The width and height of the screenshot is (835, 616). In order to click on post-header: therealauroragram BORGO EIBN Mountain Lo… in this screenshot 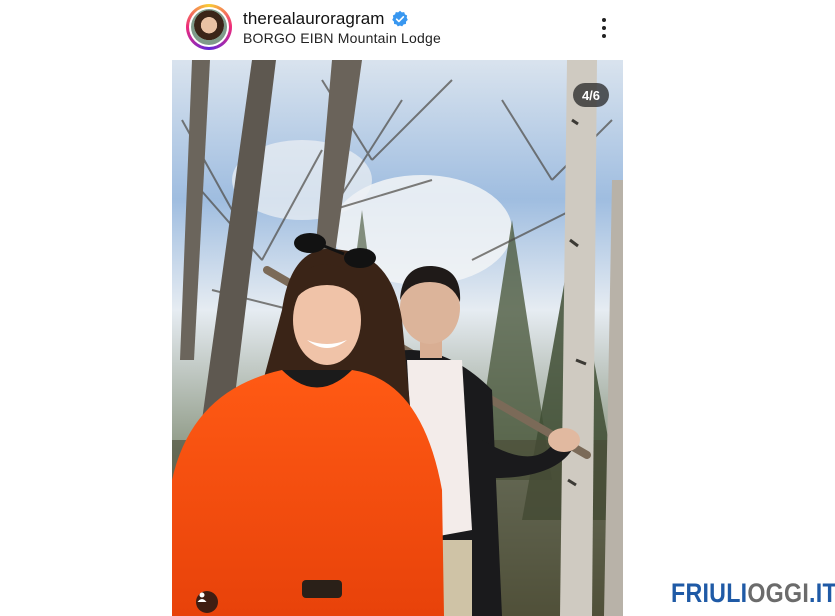, I will do `click(397, 29)`.